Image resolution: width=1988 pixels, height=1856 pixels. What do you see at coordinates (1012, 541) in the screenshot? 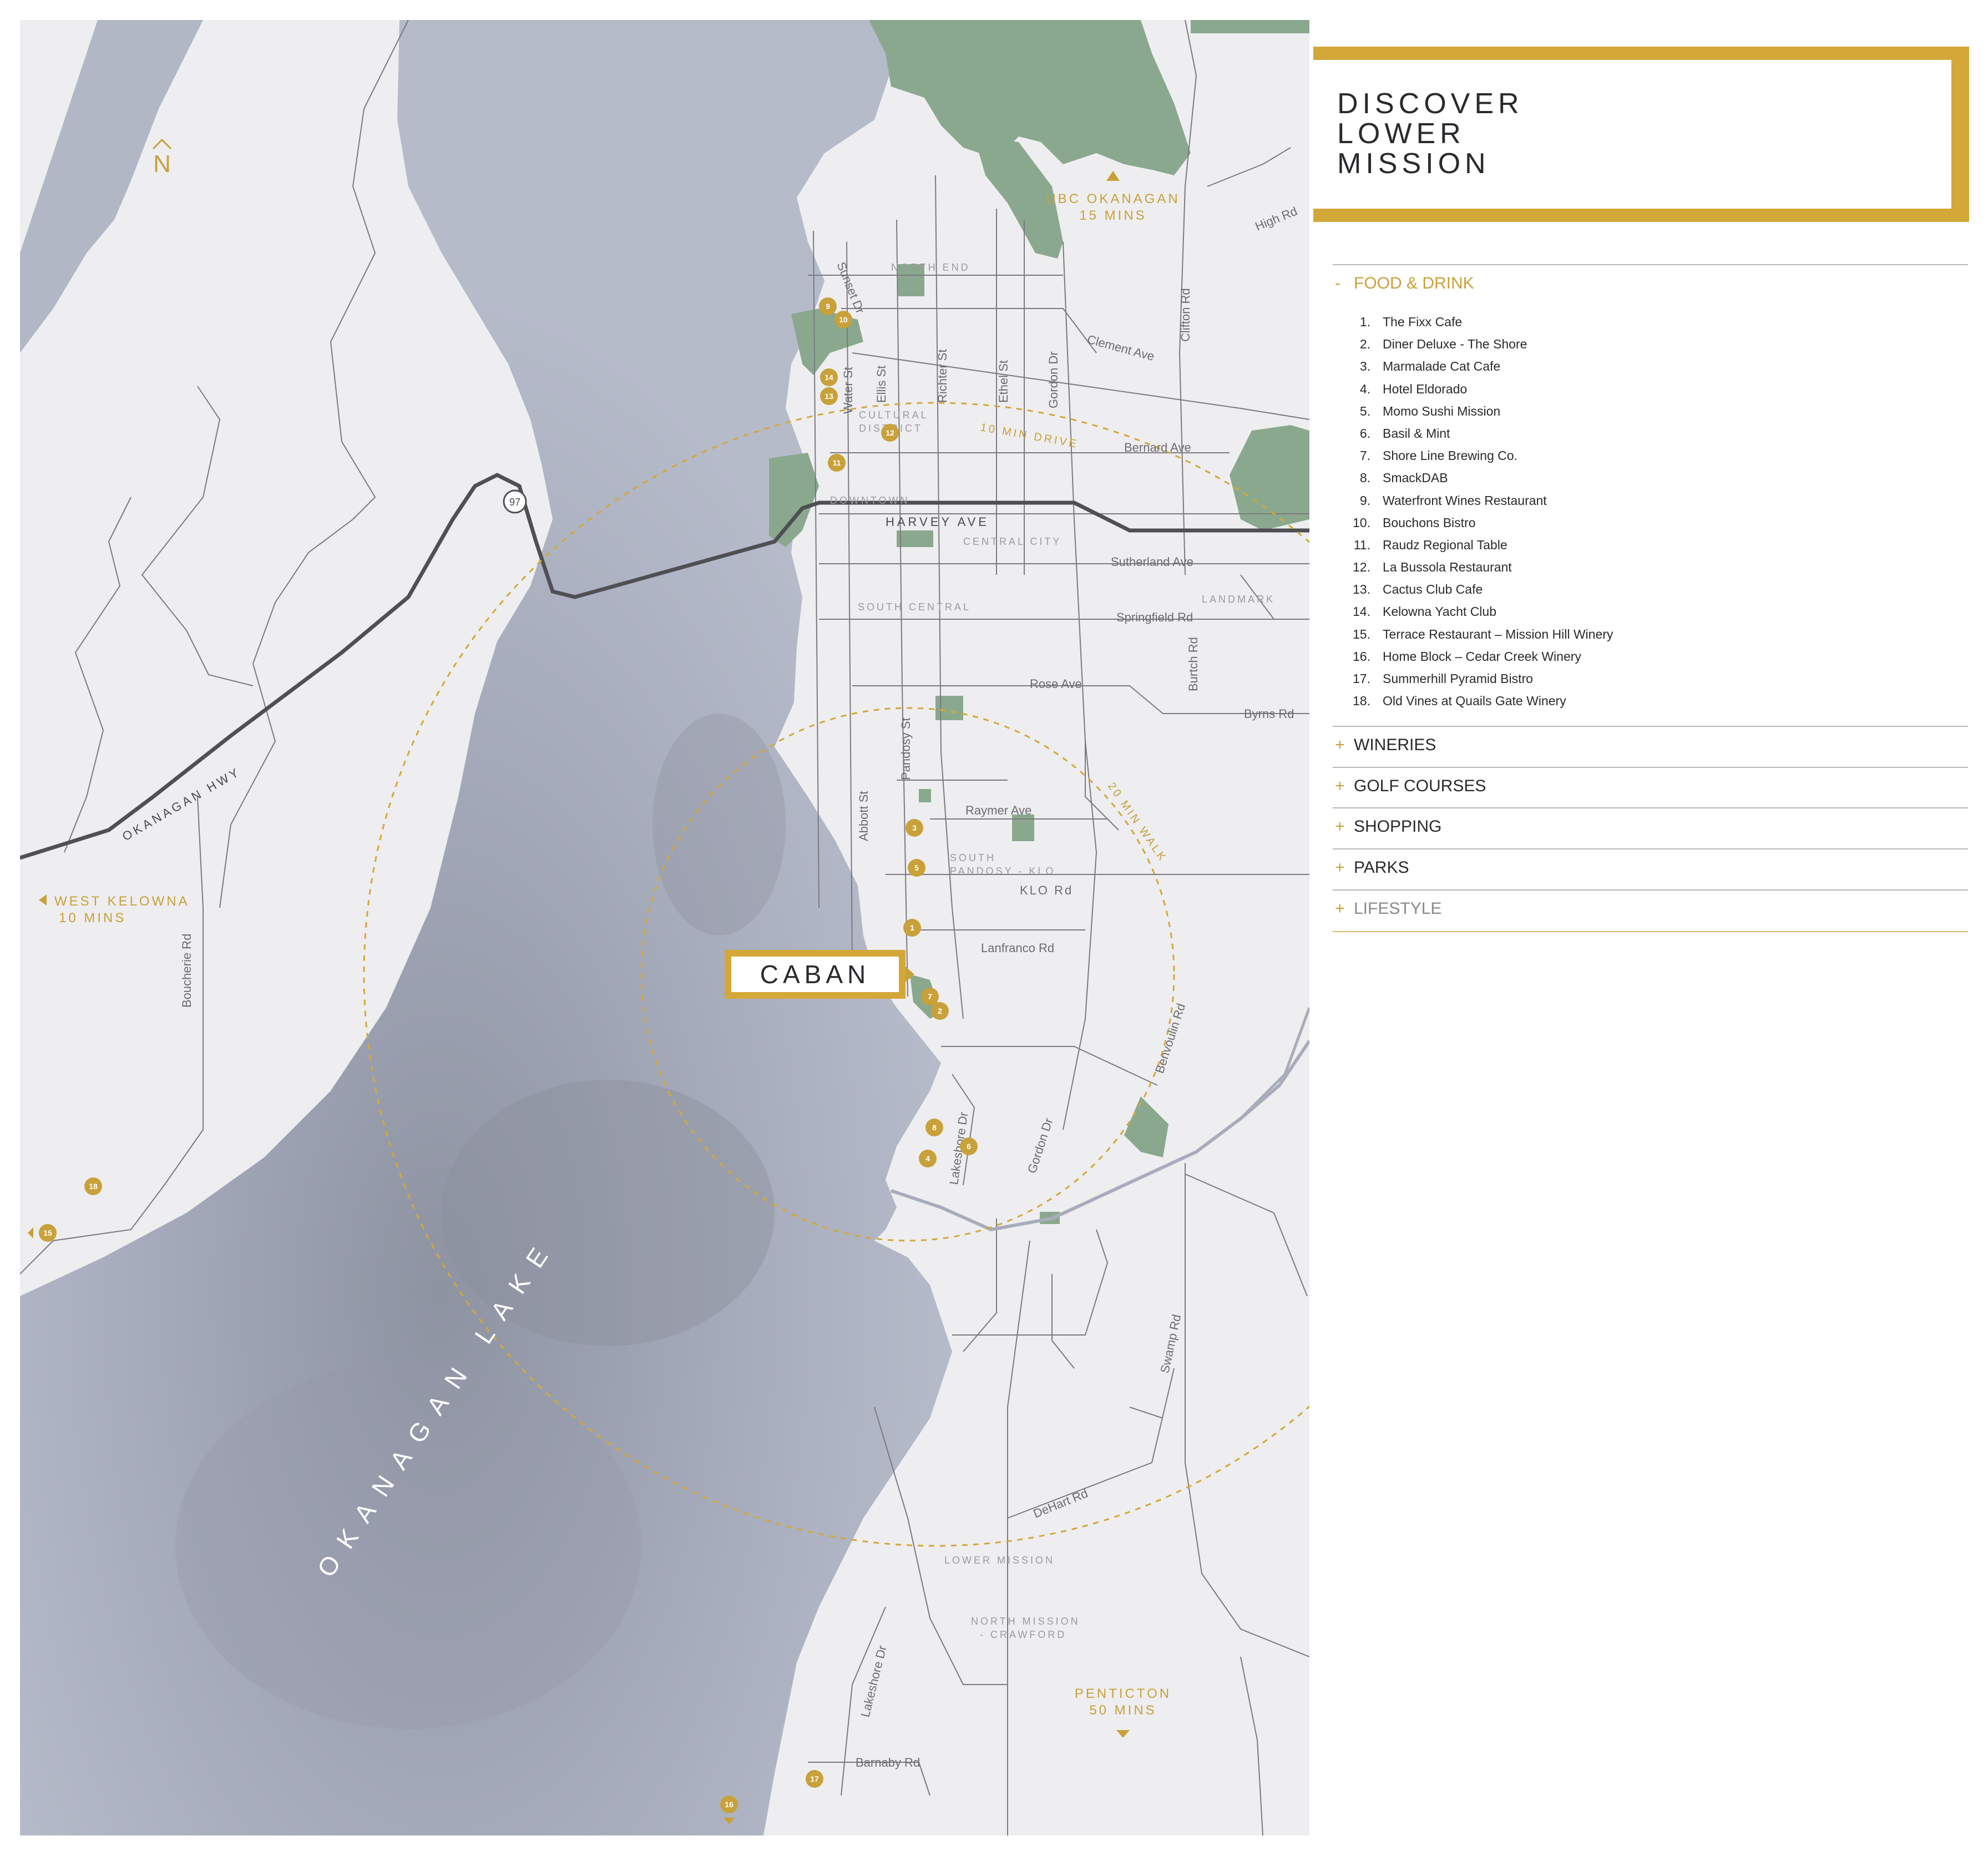
I see `district-central-city: CENTRAL CITY` at bounding box center [1012, 541].